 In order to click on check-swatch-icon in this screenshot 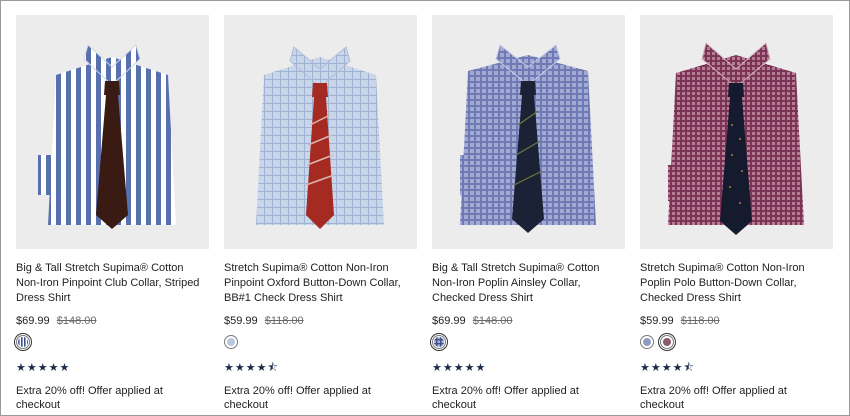, I will do `click(439, 342)`.